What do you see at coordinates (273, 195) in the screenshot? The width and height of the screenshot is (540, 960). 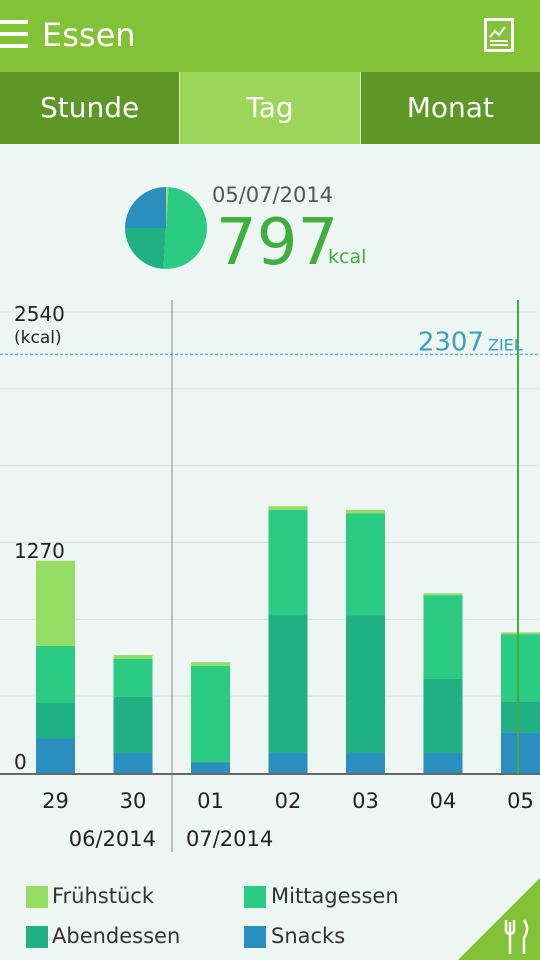 I see `summary-date: 05/07/2014` at bounding box center [273, 195].